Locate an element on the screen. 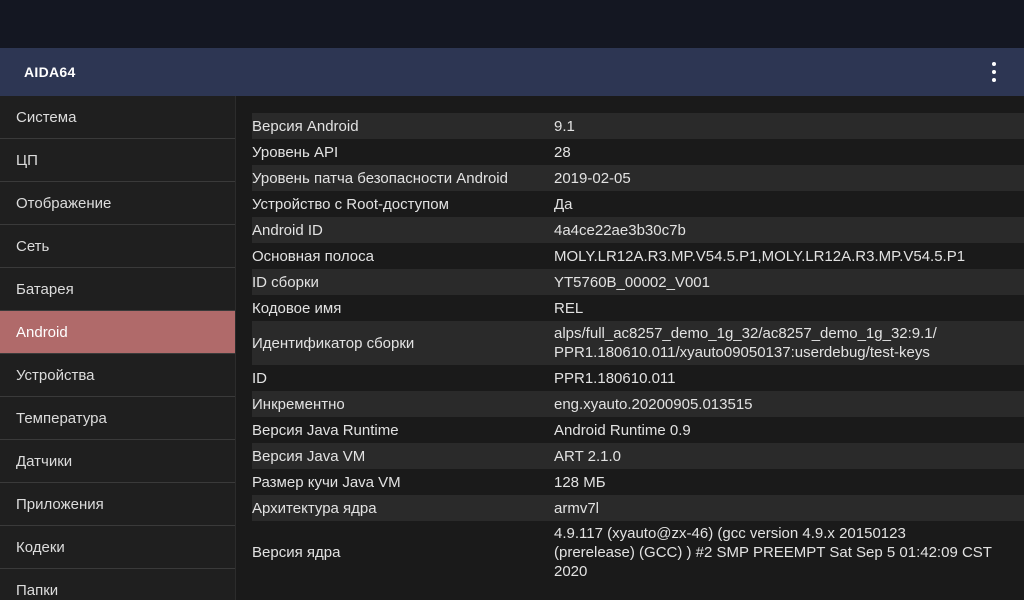 The width and height of the screenshot is (1024, 600). row-value: 4a4ce22ae3b30c7b is located at coordinates (620, 230).